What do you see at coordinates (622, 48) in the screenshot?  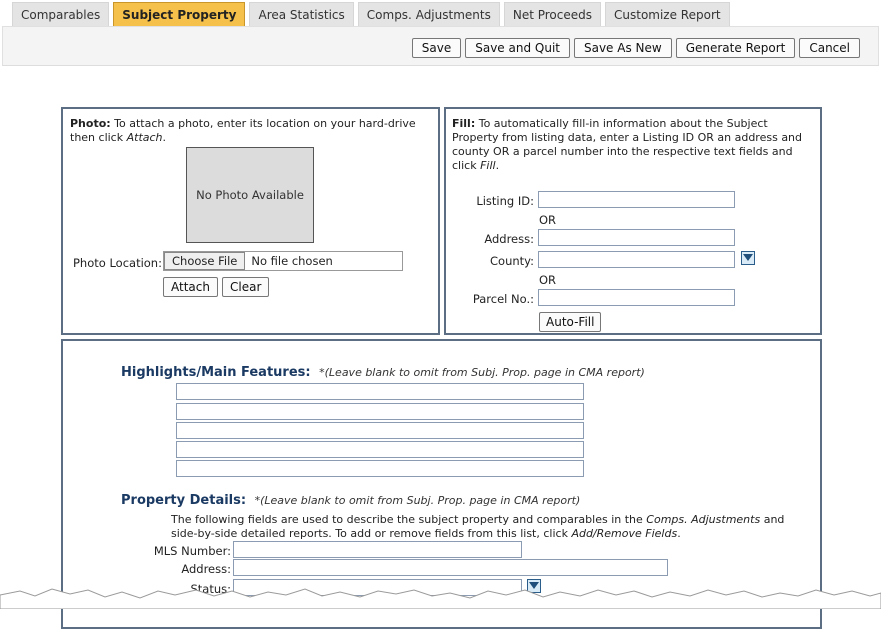 I see `save-as-new-button: Save As New` at bounding box center [622, 48].